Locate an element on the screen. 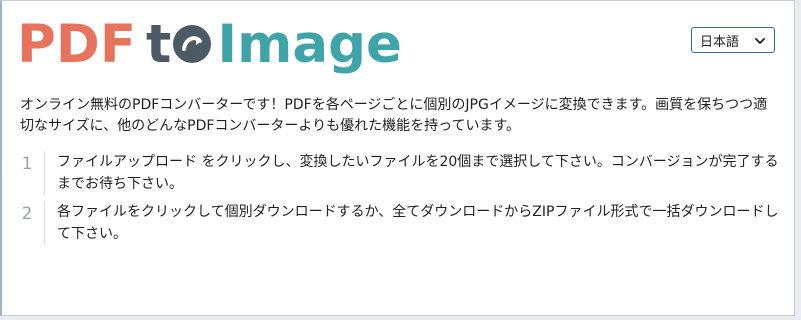 The width and height of the screenshot is (801, 320). step-number: 2 is located at coordinates (27, 214).